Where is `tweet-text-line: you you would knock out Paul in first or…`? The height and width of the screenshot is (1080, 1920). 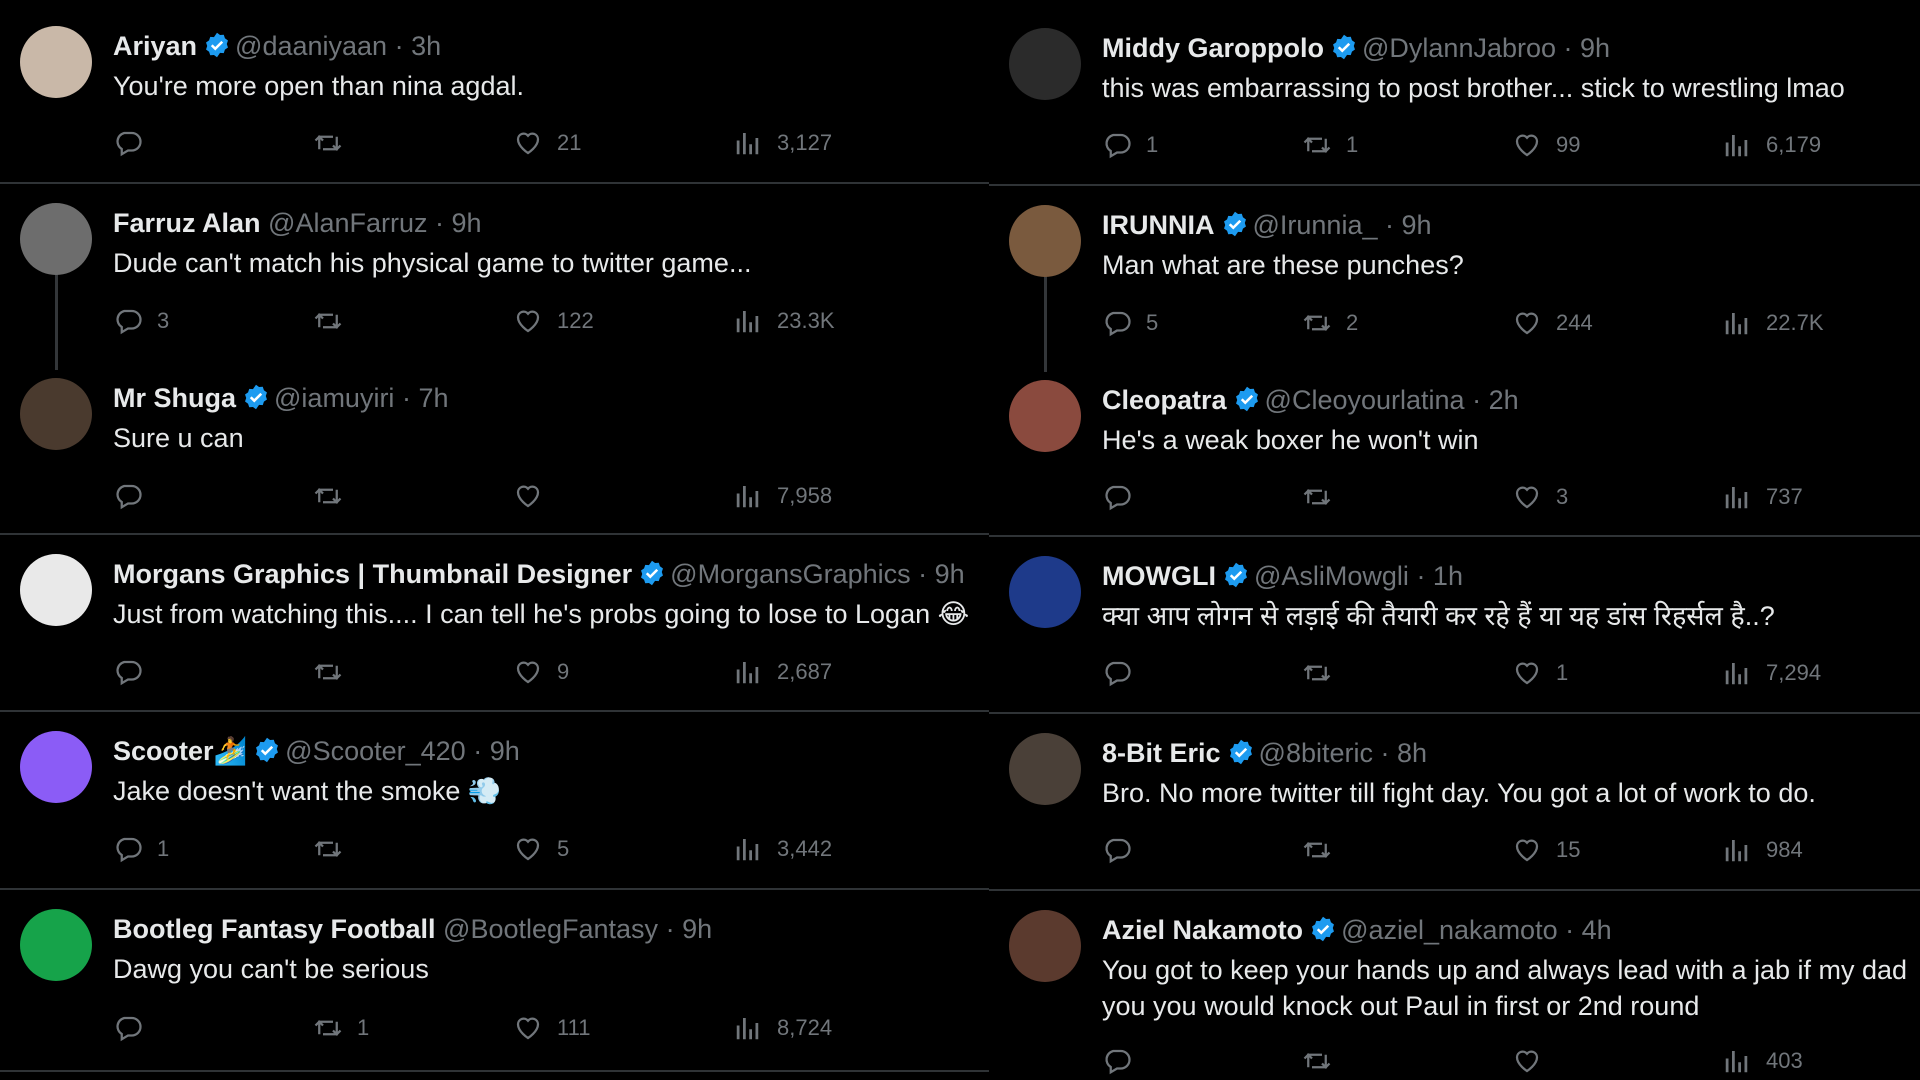 tweet-text-line: you you would knock out Paul in first or… is located at coordinates (1401, 1006).